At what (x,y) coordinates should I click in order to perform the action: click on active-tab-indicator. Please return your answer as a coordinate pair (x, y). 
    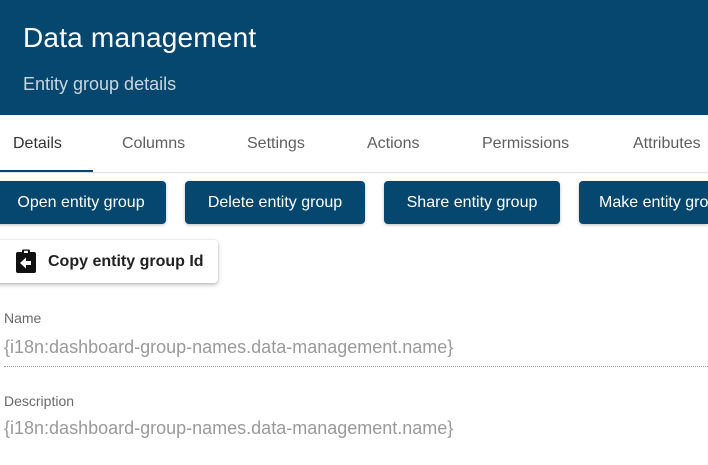
    Looking at the image, I should click on (46, 171).